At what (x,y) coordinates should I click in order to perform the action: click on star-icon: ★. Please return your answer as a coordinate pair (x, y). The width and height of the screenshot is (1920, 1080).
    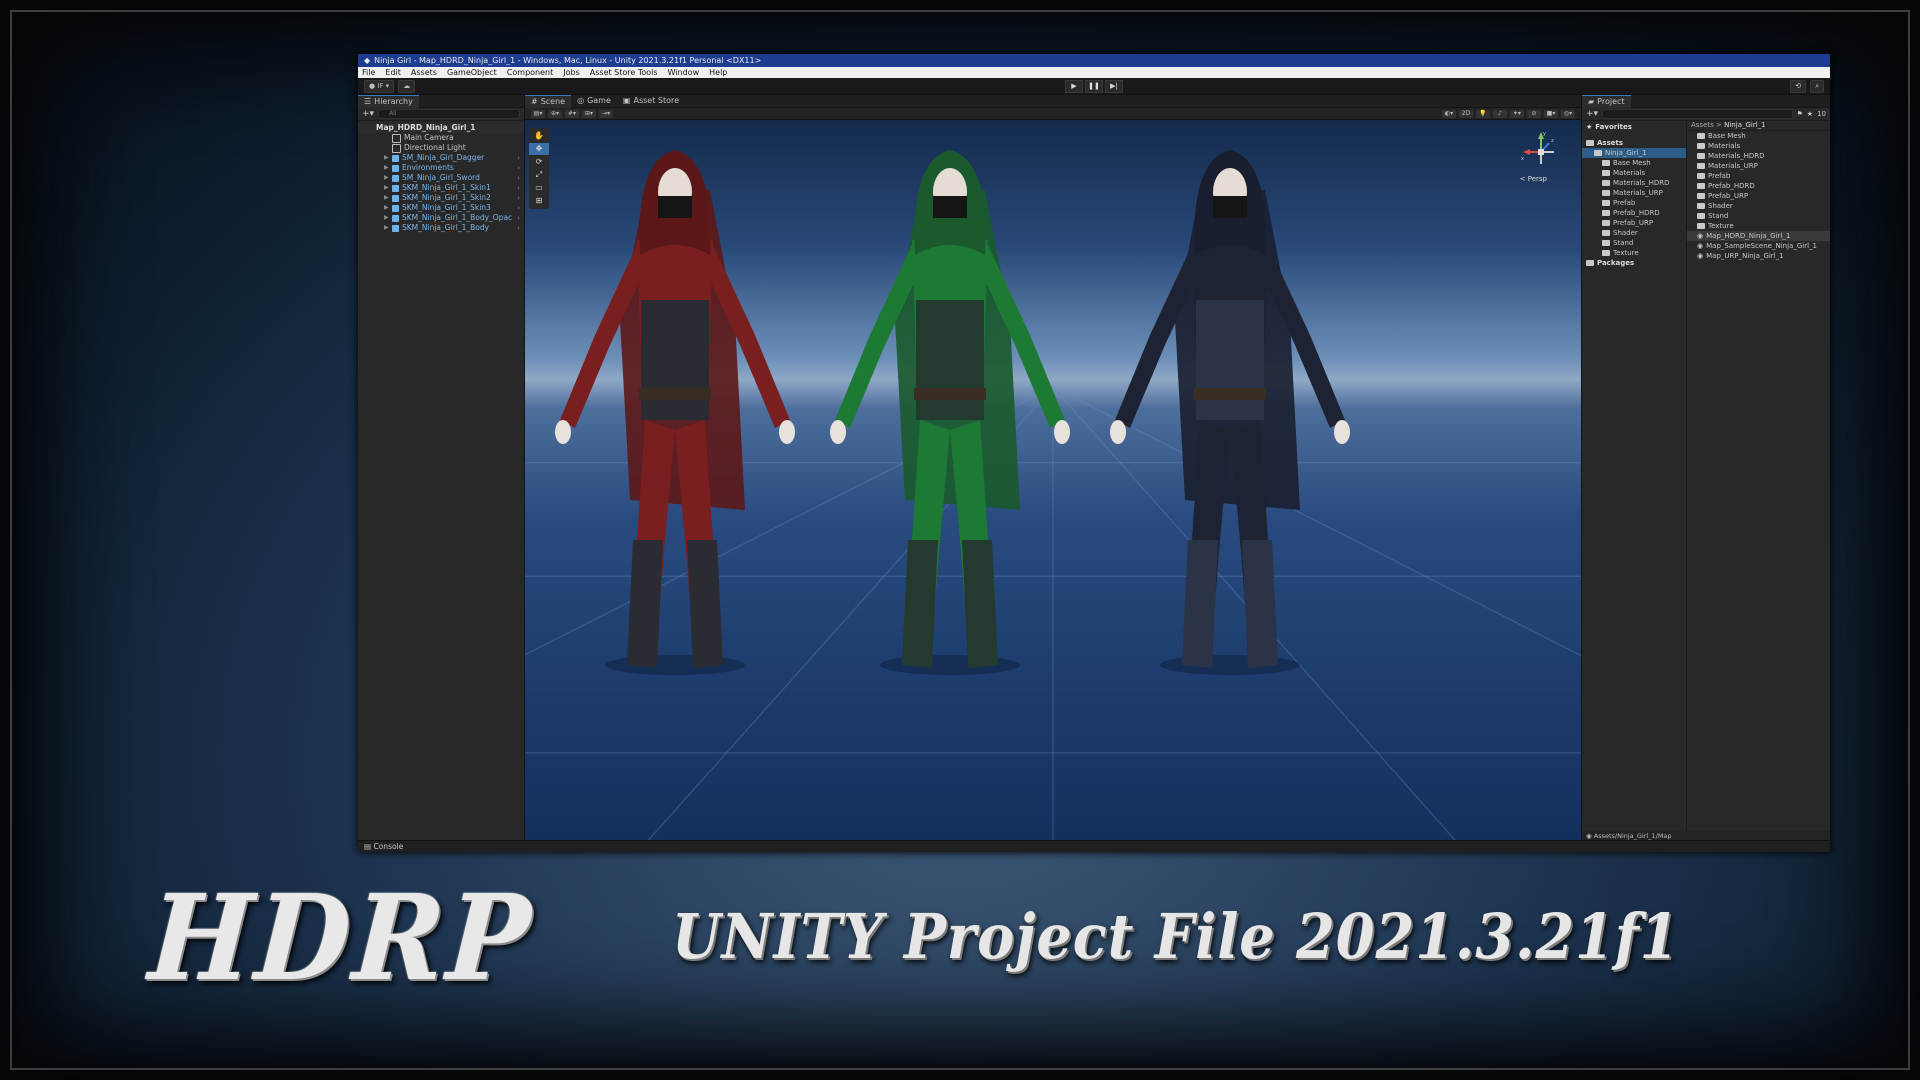
    Looking at the image, I should click on (1810, 114).